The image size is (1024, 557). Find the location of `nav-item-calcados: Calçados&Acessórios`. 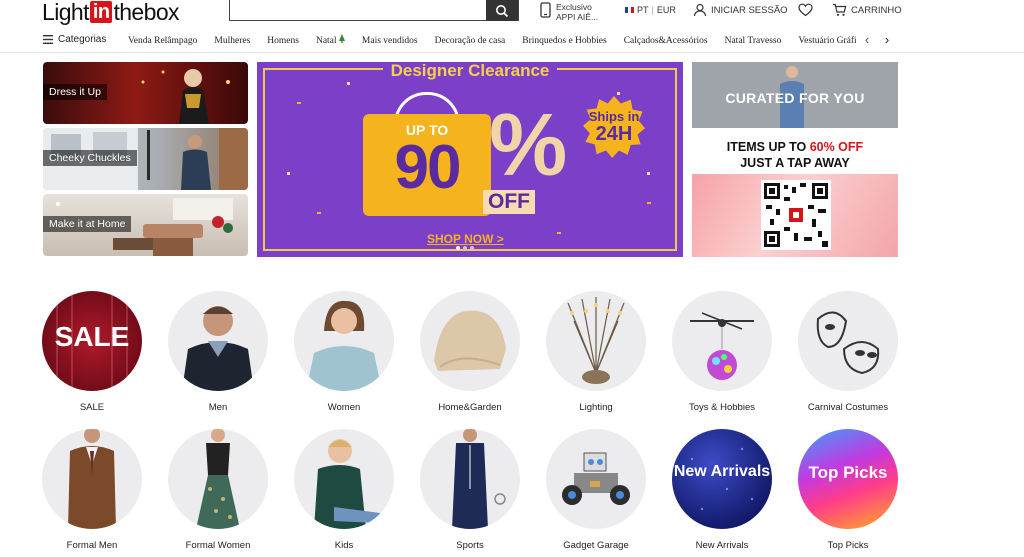

nav-item-calcados: Calçados&Acessórios is located at coordinates (666, 41).